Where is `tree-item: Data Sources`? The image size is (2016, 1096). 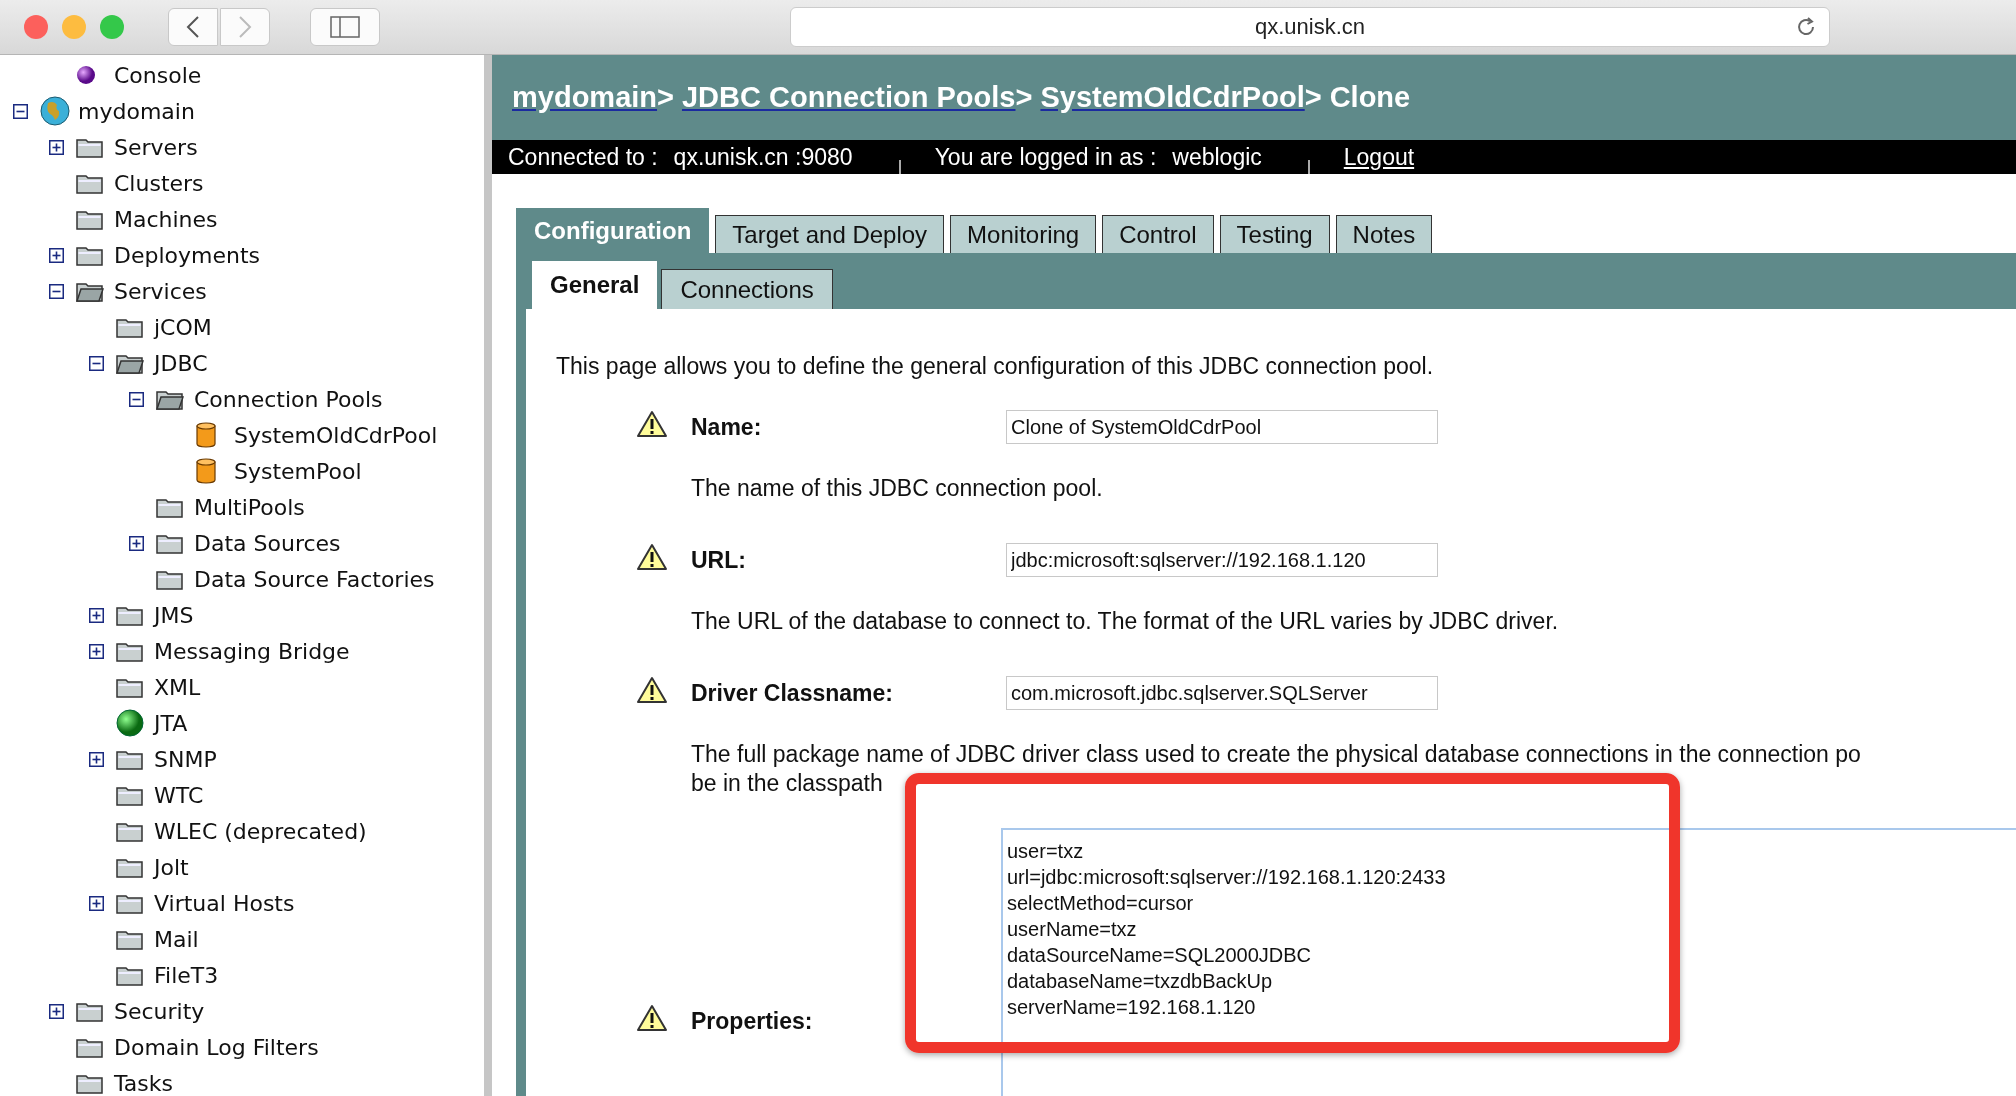
tree-item: Data Sources is located at coordinates (266, 543).